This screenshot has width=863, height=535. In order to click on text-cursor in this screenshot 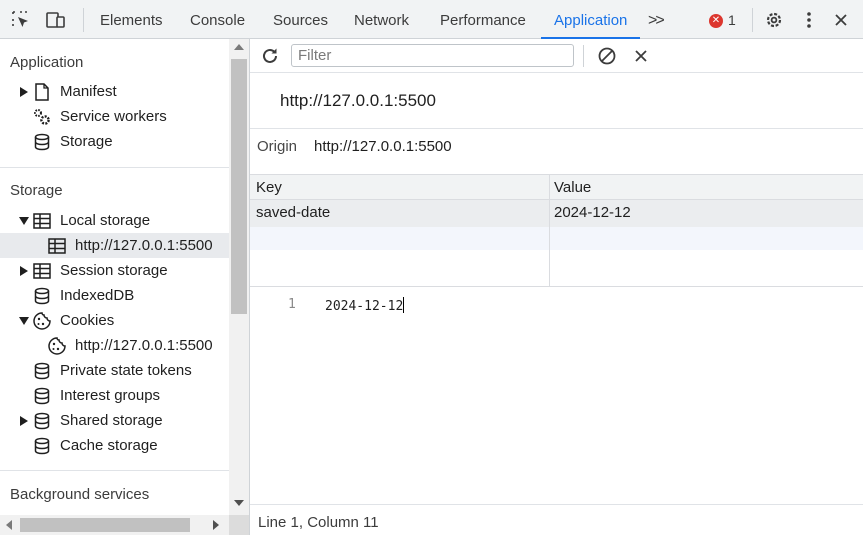, I will do `click(404, 305)`.